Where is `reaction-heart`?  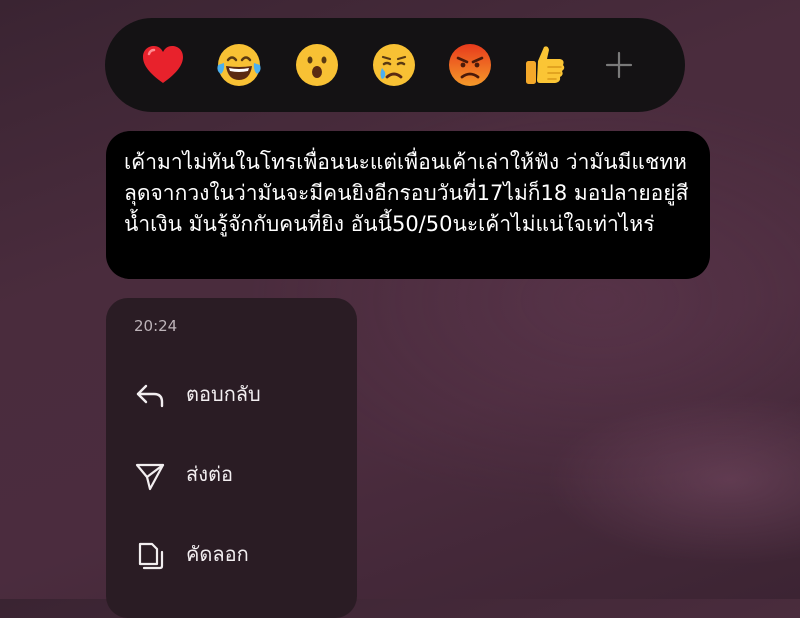 reaction-heart is located at coordinates (163, 65).